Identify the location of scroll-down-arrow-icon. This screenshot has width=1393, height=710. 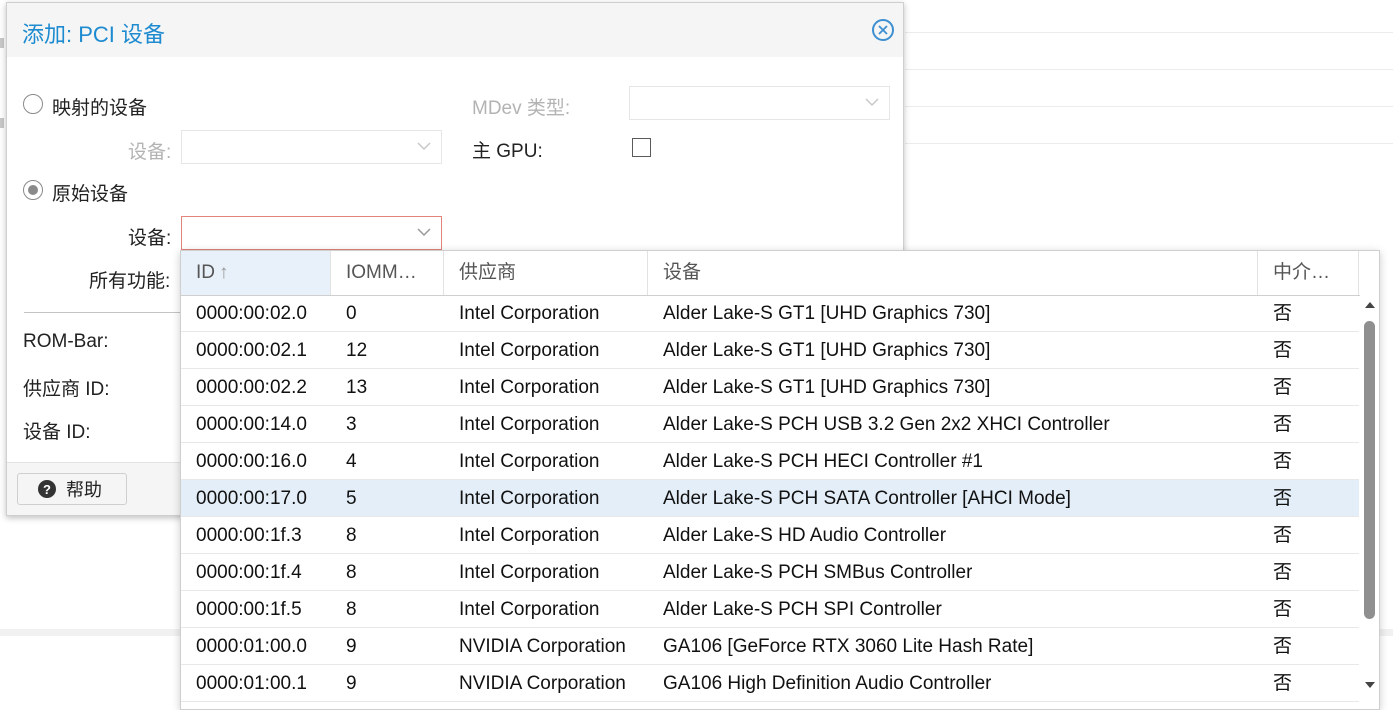
(1370, 685).